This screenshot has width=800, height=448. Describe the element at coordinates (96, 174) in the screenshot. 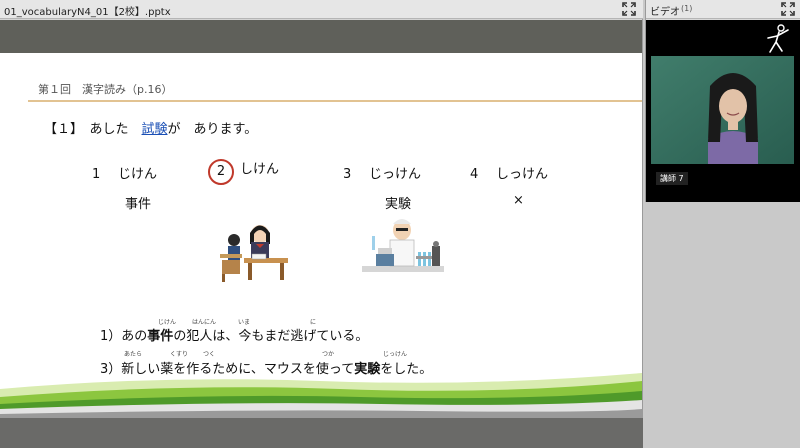

I see `choice-number: 1` at that location.